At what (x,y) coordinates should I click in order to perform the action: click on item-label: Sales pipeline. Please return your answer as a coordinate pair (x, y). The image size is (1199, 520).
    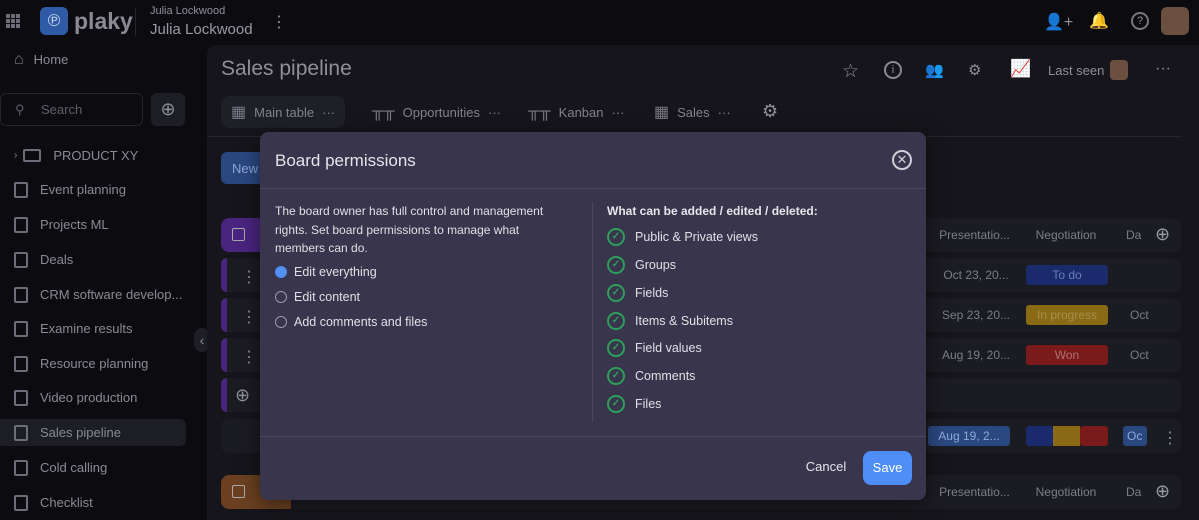
    Looking at the image, I should click on (80, 432).